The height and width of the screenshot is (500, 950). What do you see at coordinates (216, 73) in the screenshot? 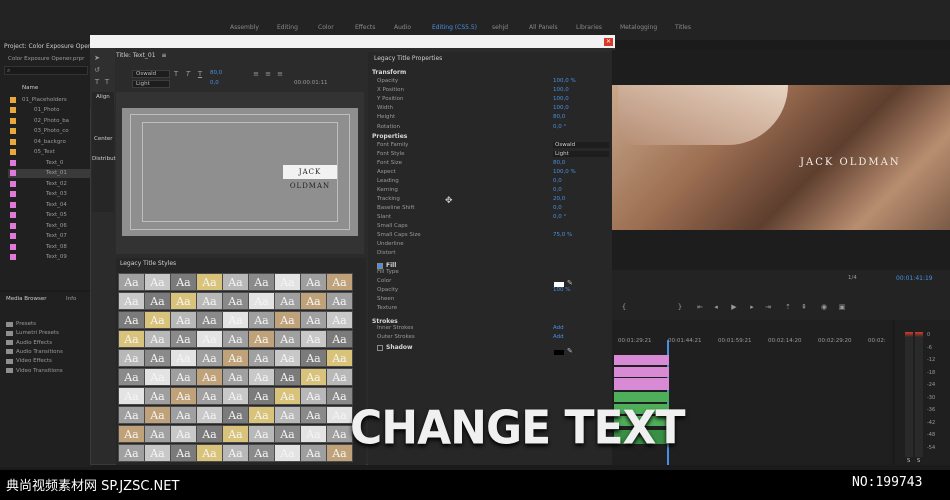
I see `font-size-value: 80,0` at bounding box center [216, 73].